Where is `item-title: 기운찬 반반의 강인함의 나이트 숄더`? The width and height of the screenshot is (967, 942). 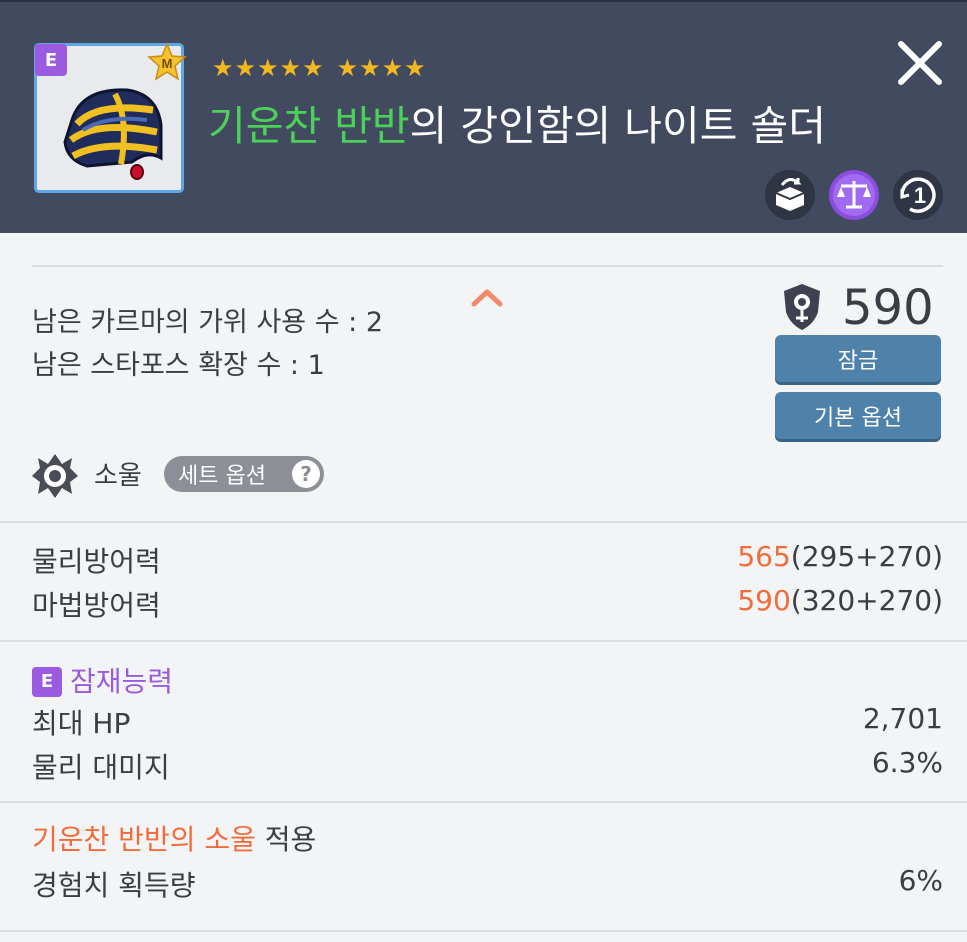 item-title: 기운찬 반반의 강인함의 나이트 숄더 is located at coordinates (517, 122).